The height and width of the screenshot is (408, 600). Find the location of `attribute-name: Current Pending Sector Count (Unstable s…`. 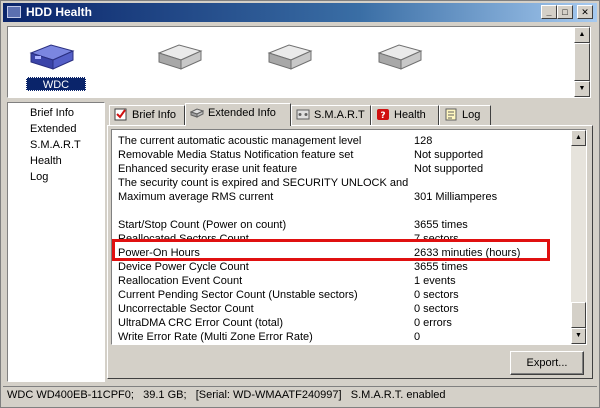

attribute-name: Current Pending Sector Count (Unstable s… is located at coordinates (238, 295).